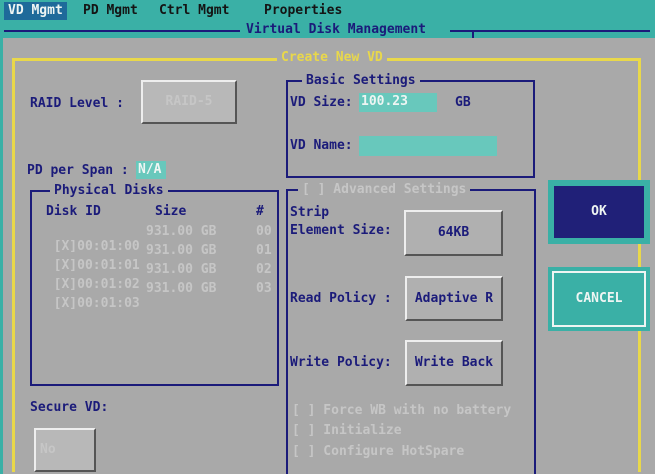 The width and height of the screenshot is (655, 474). Describe the element at coordinates (78, 170) in the screenshot. I see `pd-per-span-label: PD per Span :` at that location.